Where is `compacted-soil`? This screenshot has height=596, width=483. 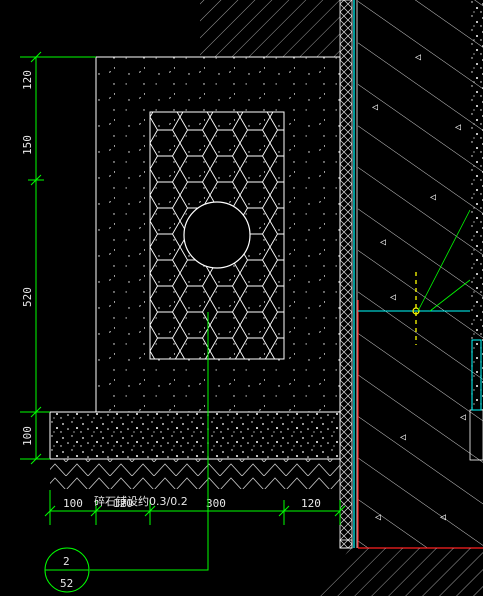
compacted-soil is located at coordinates (195, 474).